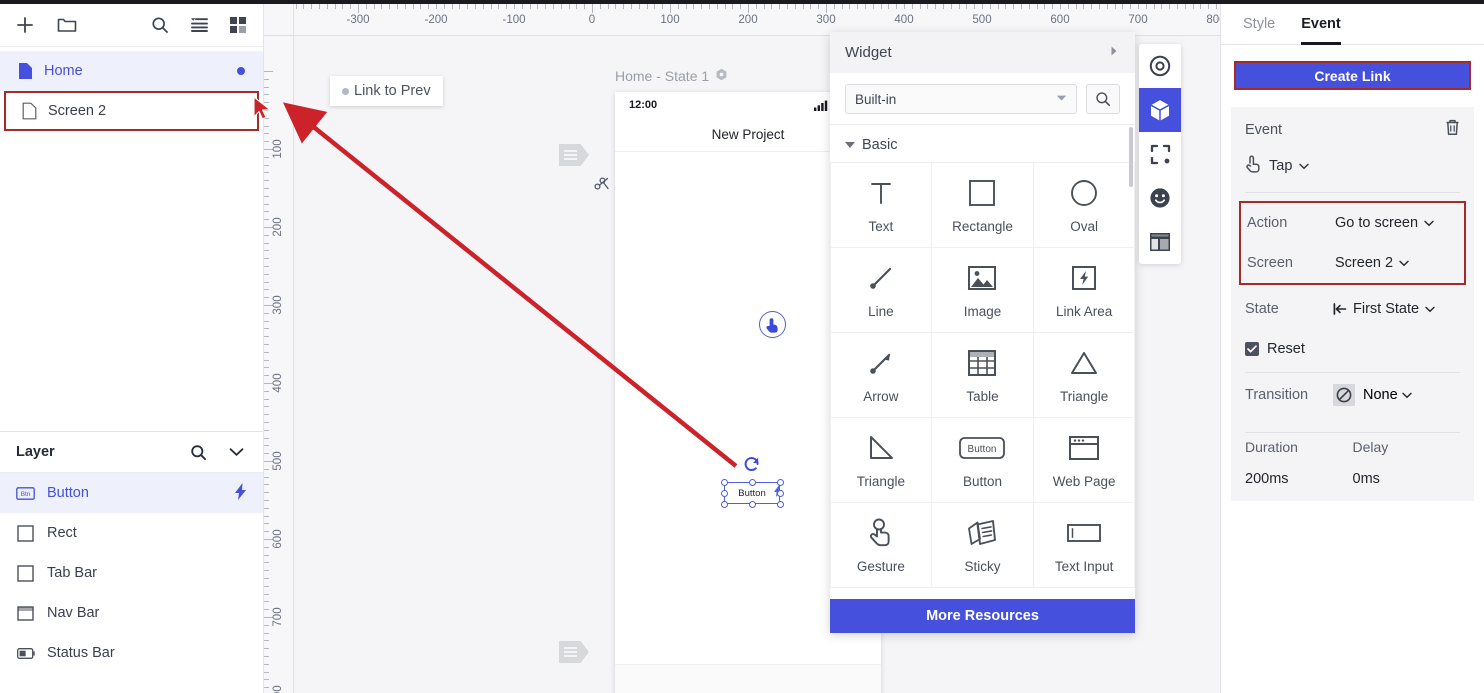  What do you see at coordinates (1384, 309) in the screenshot?
I see `state-value-select: First State` at bounding box center [1384, 309].